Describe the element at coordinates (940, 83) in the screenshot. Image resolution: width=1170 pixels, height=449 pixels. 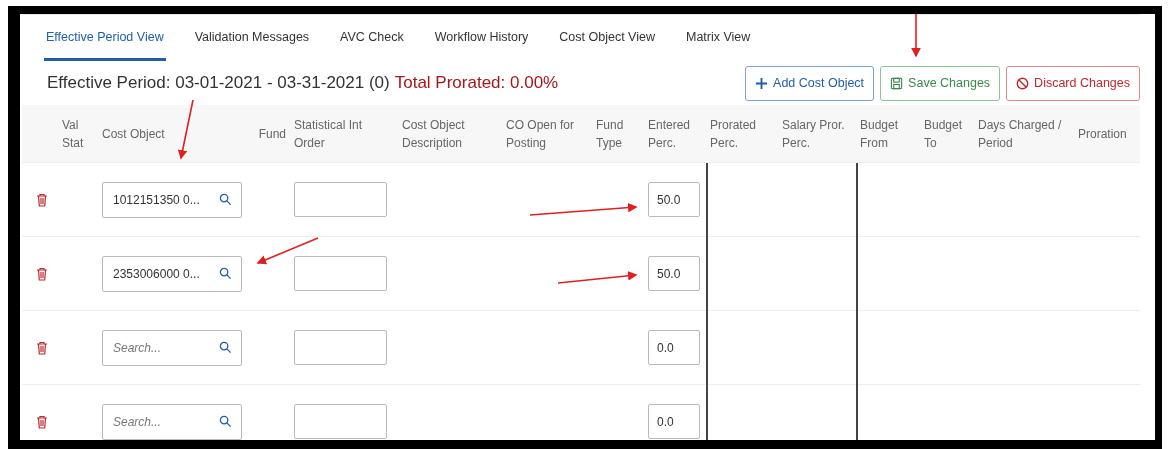
I see `save-changes-button: Save Changes` at that location.